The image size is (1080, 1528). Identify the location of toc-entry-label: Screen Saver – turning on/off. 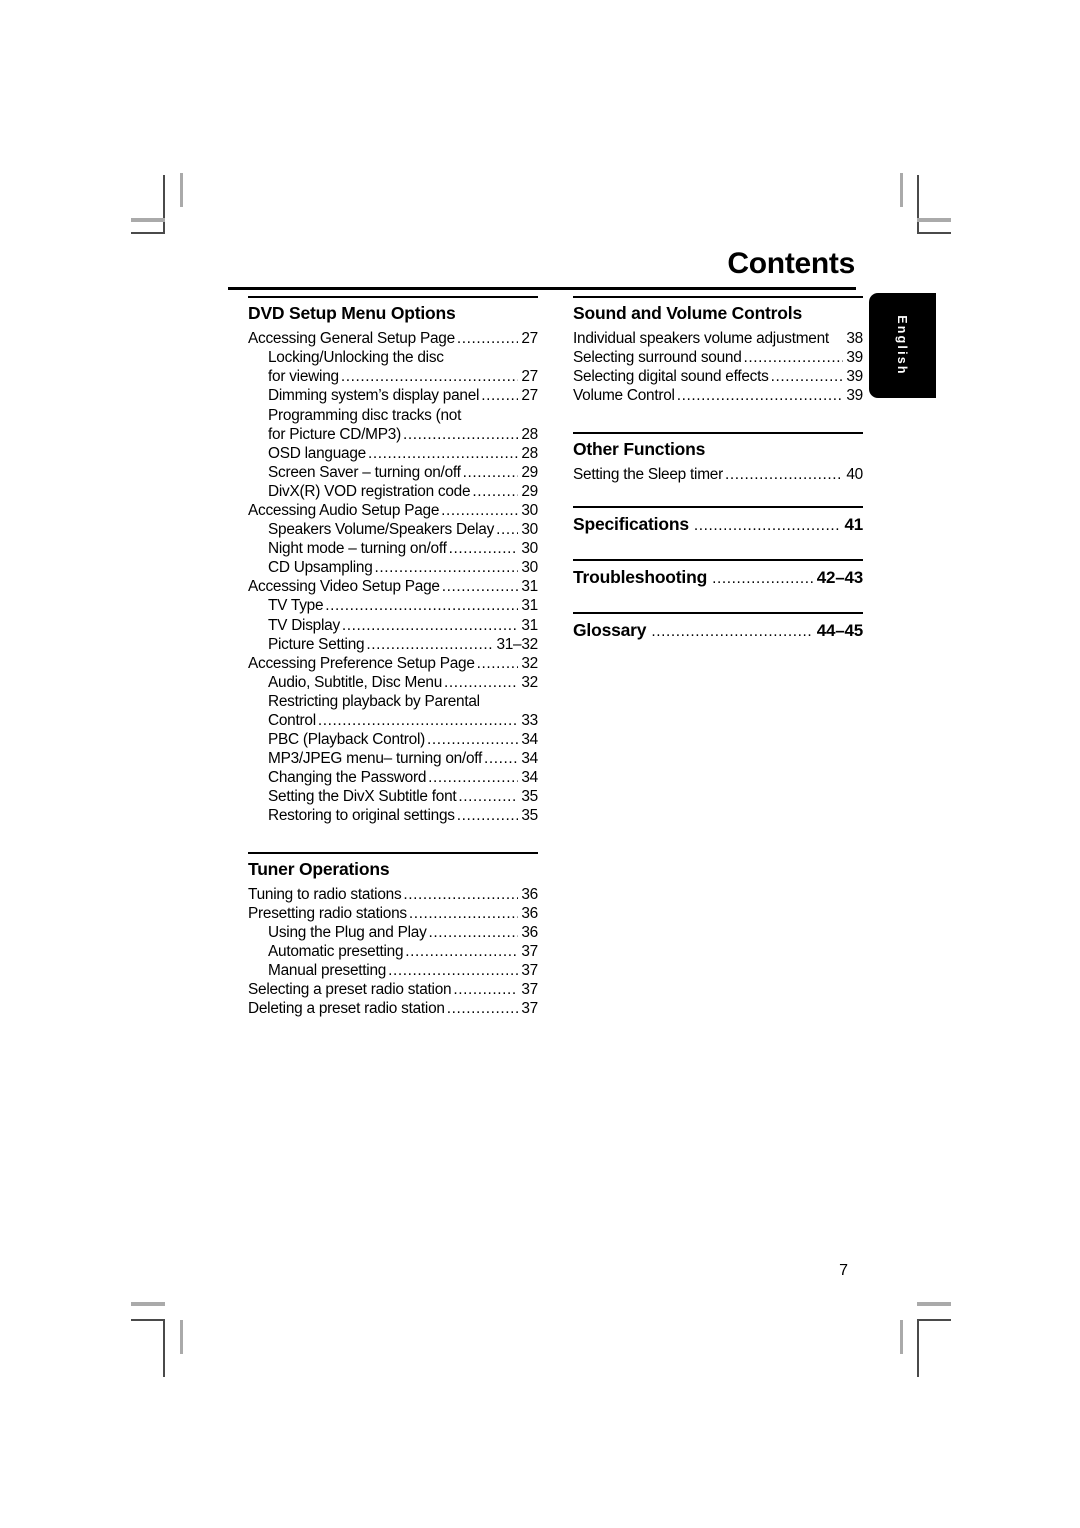
(364, 472).